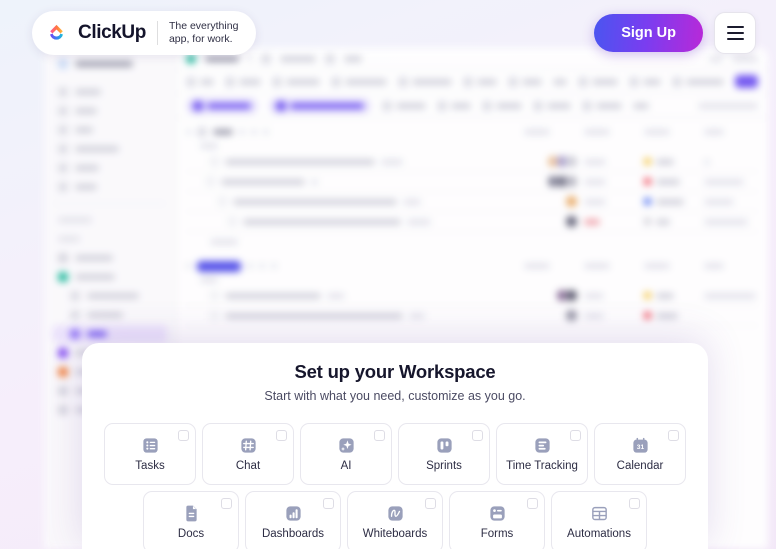 The width and height of the screenshot is (776, 549). What do you see at coordinates (248, 466) in the screenshot?
I see `feature-label: Chat` at bounding box center [248, 466].